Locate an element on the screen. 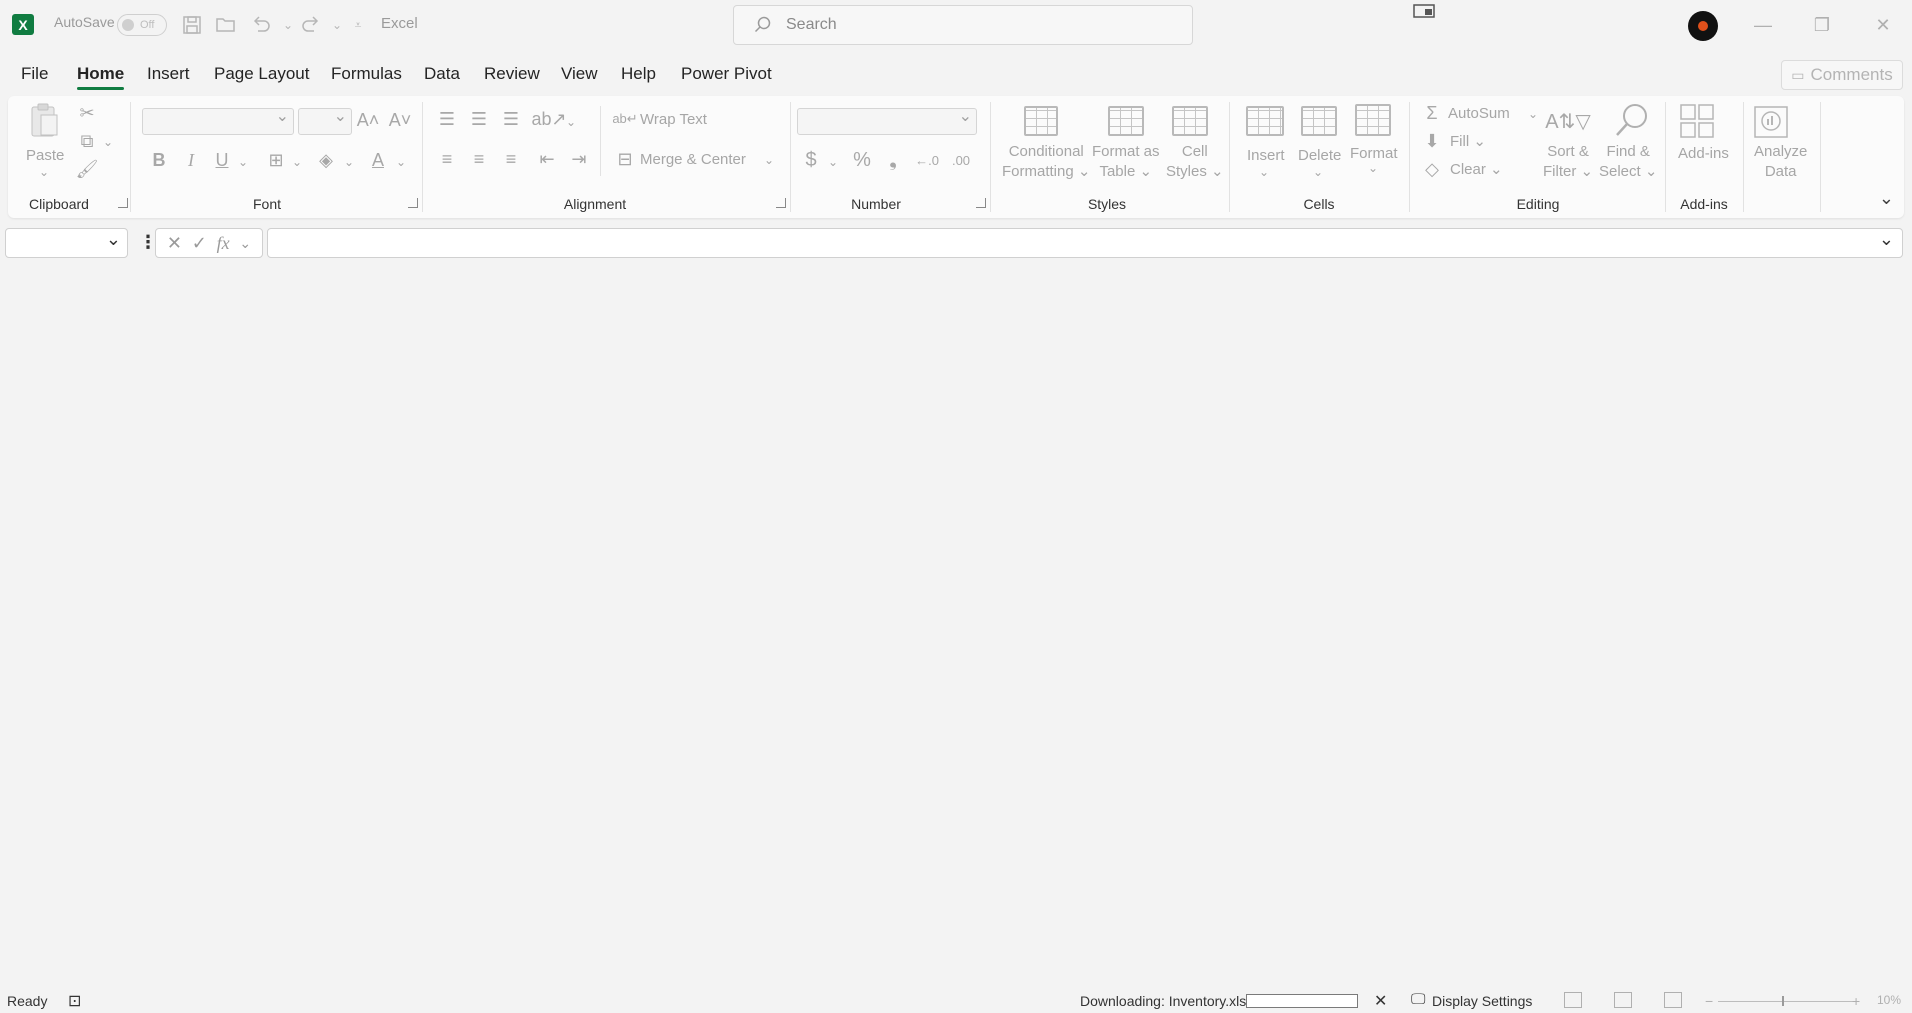 This screenshot has height=1013, width=1912. middle-align-icon: ☰ is located at coordinates (479, 119).